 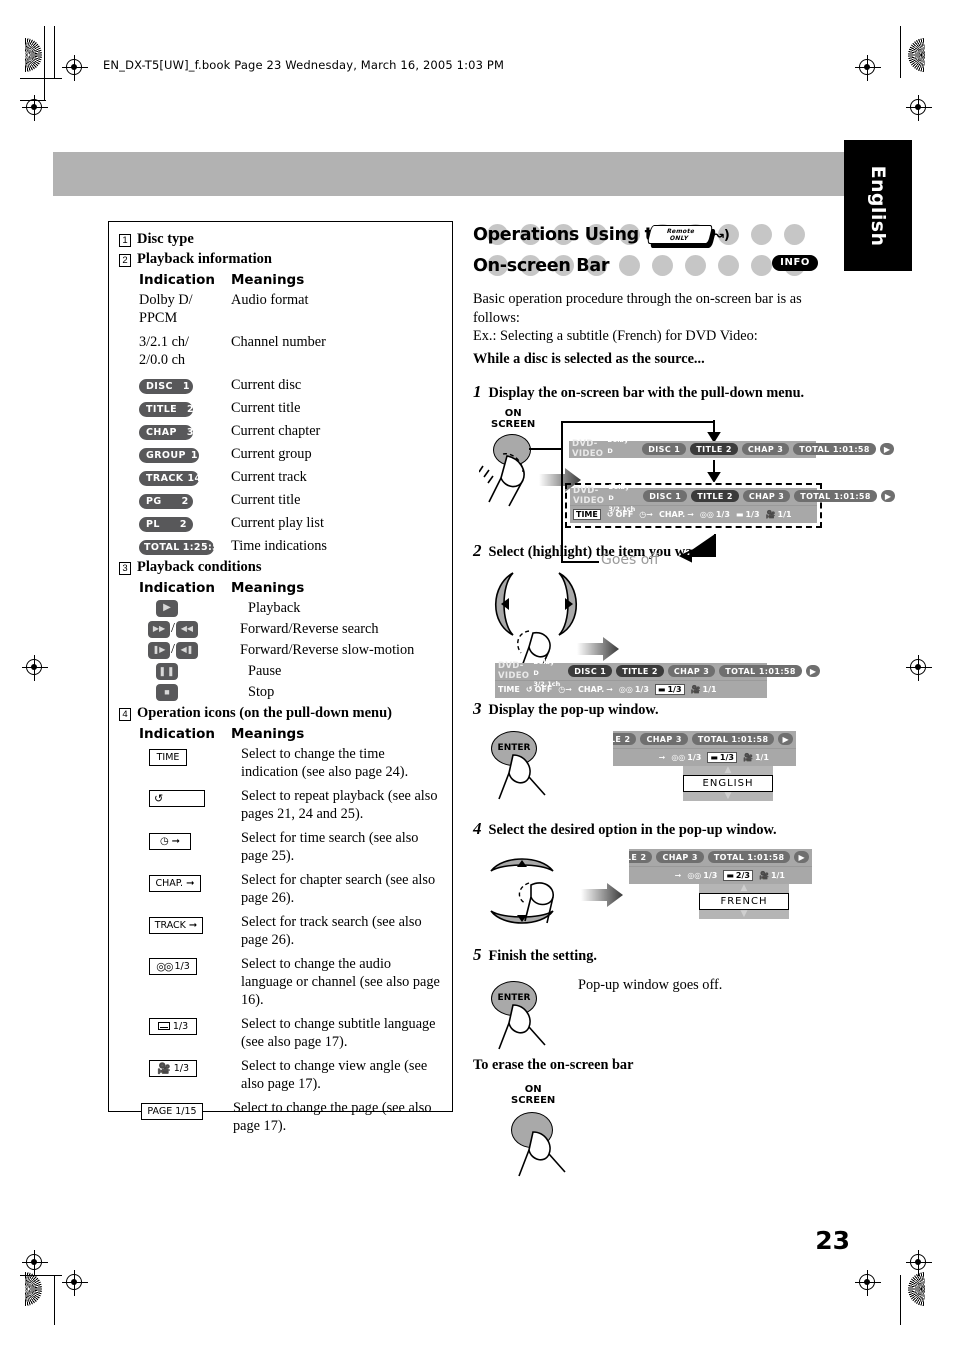 What do you see at coordinates (580, 561) in the screenshot?
I see `connector-line-bottom` at bounding box center [580, 561].